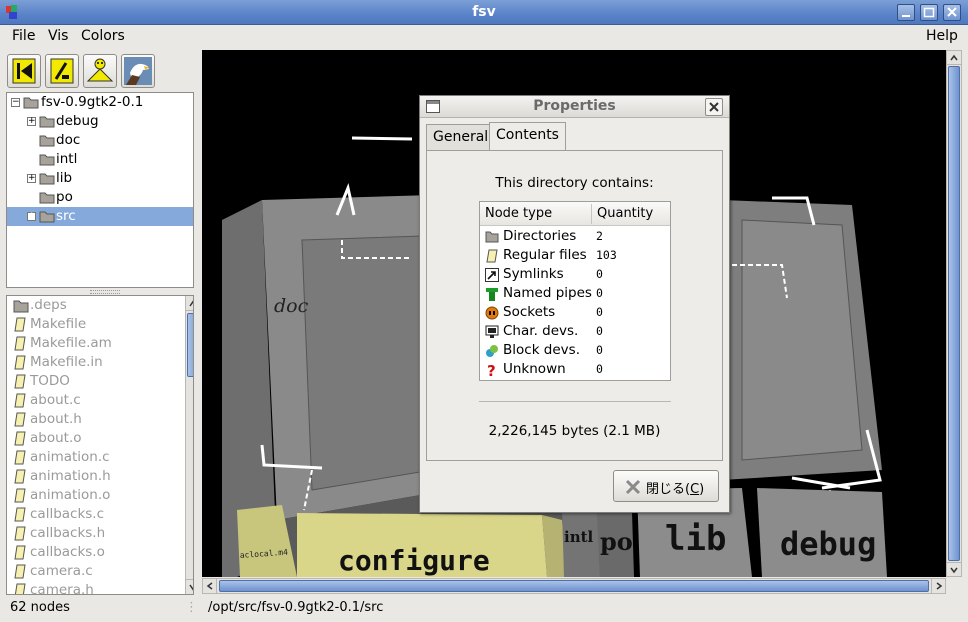 The image size is (968, 622). What do you see at coordinates (574, 107) in the screenshot?
I see `dialog-title-bar: Properties` at bounding box center [574, 107].